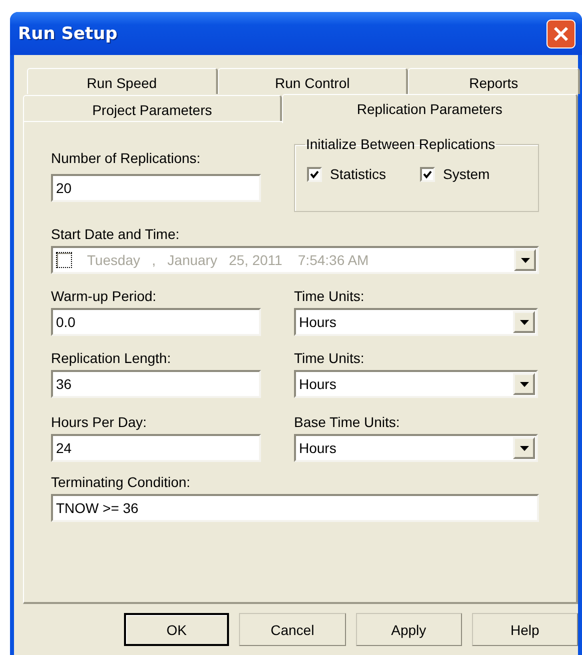 This screenshot has height=655, width=582. What do you see at coordinates (115, 234) in the screenshot?
I see `field-label: Start Date and Time:` at bounding box center [115, 234].